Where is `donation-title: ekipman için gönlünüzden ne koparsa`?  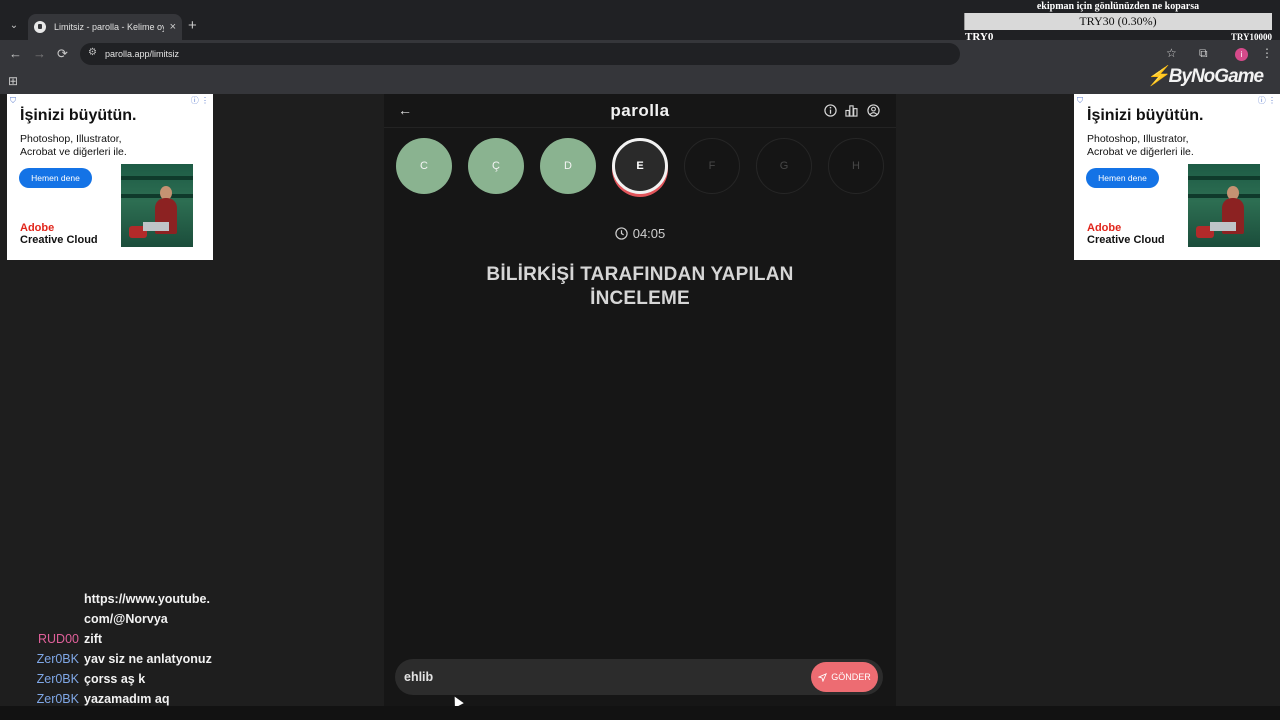
donation-title: ekipman için gönlünüzden ne koparsa is located at coordinates (1118, 6).